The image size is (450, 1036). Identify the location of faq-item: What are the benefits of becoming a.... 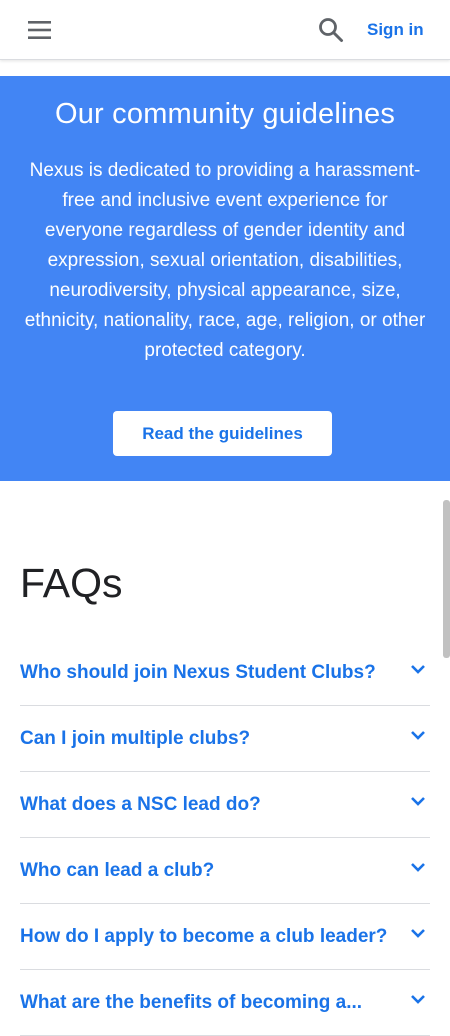
(225, 1003).